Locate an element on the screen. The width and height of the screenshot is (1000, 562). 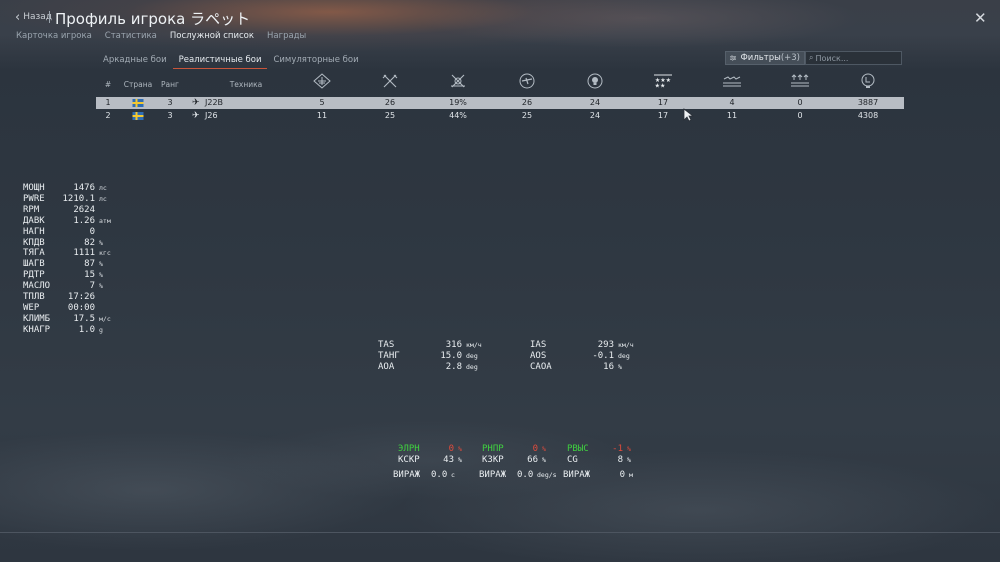
instrument-value: 15.0 is located at coordinates (451, 356).